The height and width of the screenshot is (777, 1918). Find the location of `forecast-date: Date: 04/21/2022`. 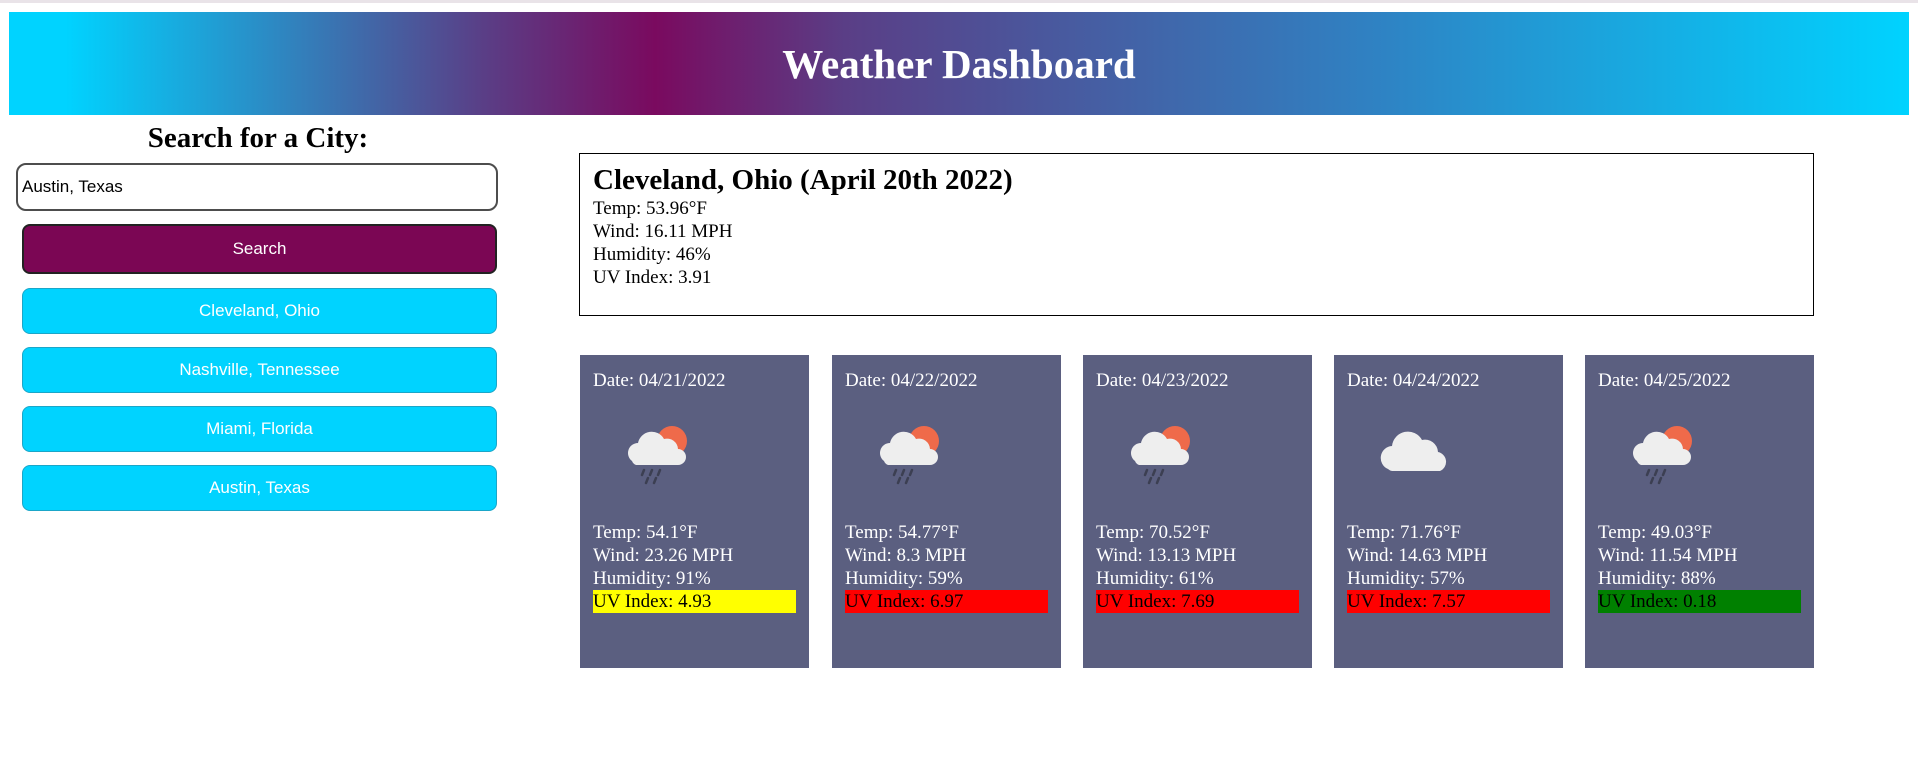

forecast-date: Date: 04/21/2022 is located at coordinates (659, 380).